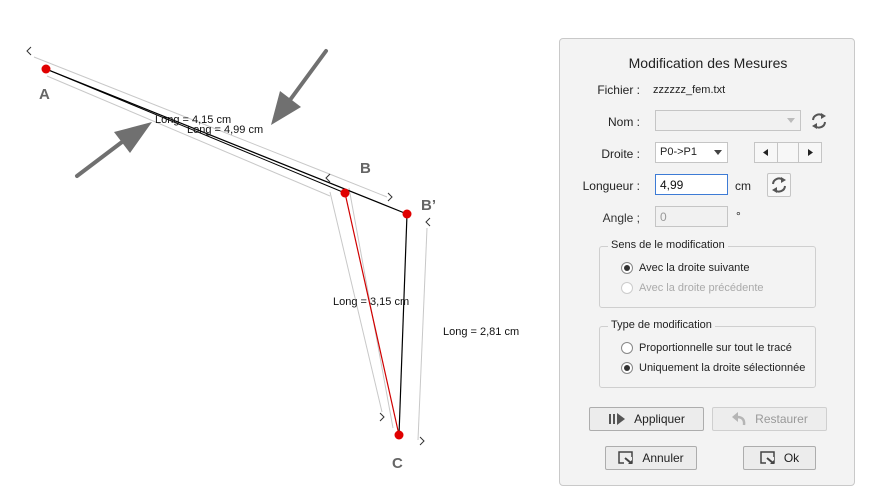  Describe the element at coordinates (678, 152) in the screenshot. I see `line-value: P0->P1` at that location.